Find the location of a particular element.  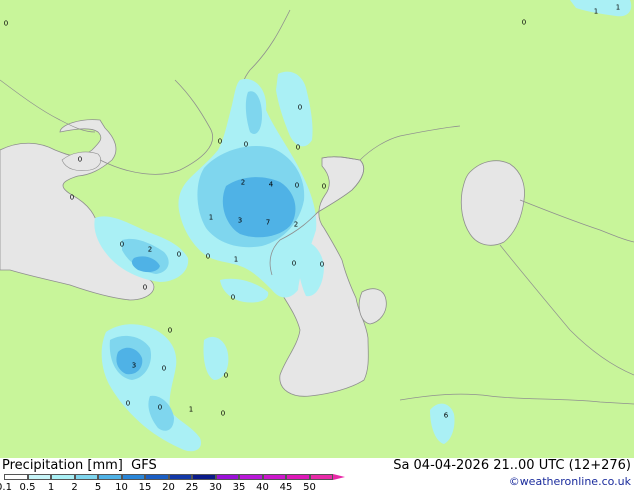

legend-label: 35 is located at coordinates (239, 487).